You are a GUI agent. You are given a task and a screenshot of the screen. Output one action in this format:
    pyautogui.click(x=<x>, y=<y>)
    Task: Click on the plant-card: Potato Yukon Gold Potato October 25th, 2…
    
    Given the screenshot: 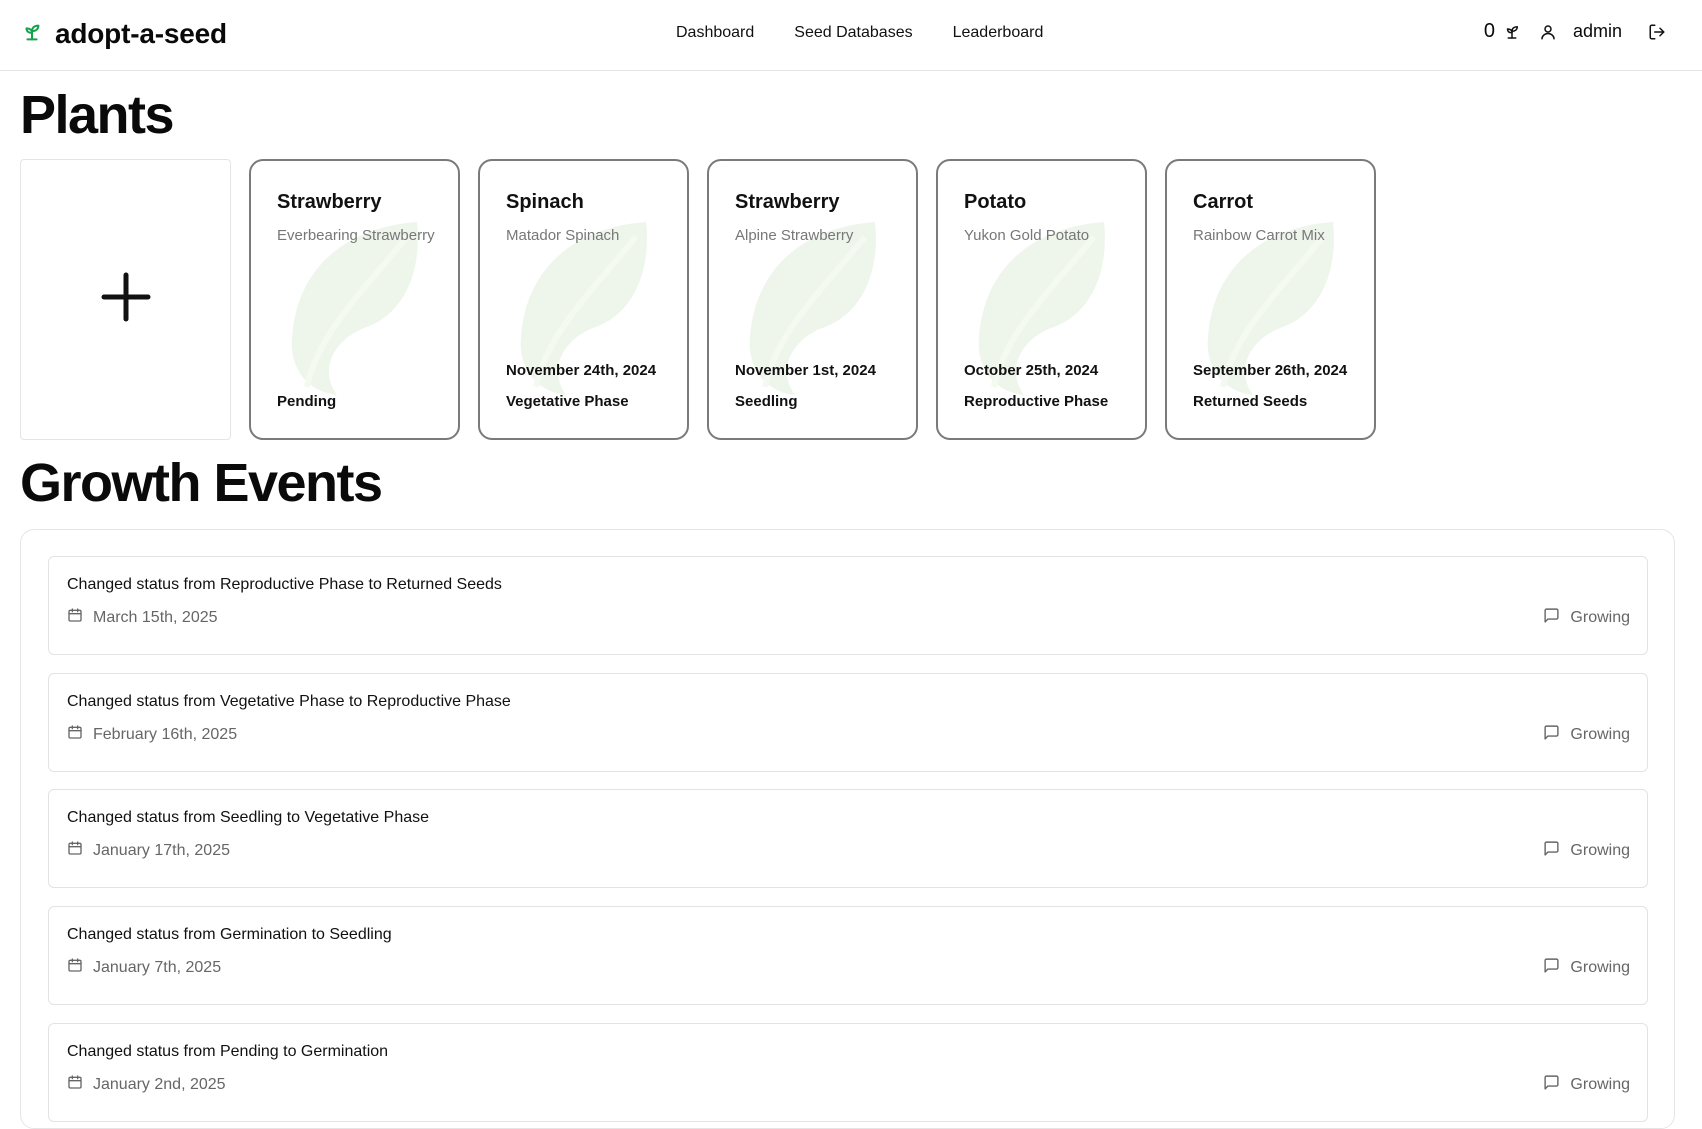 What is the action you would take?
    pyautogui.click(x=1041, y=299)
    